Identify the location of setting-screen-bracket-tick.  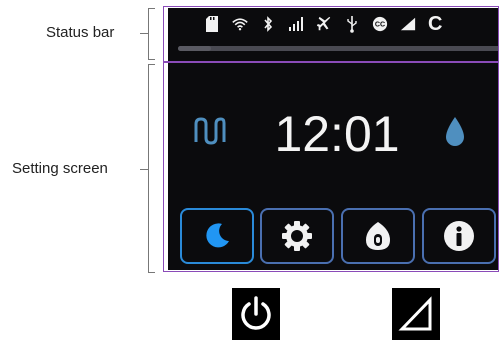
(144, 169).